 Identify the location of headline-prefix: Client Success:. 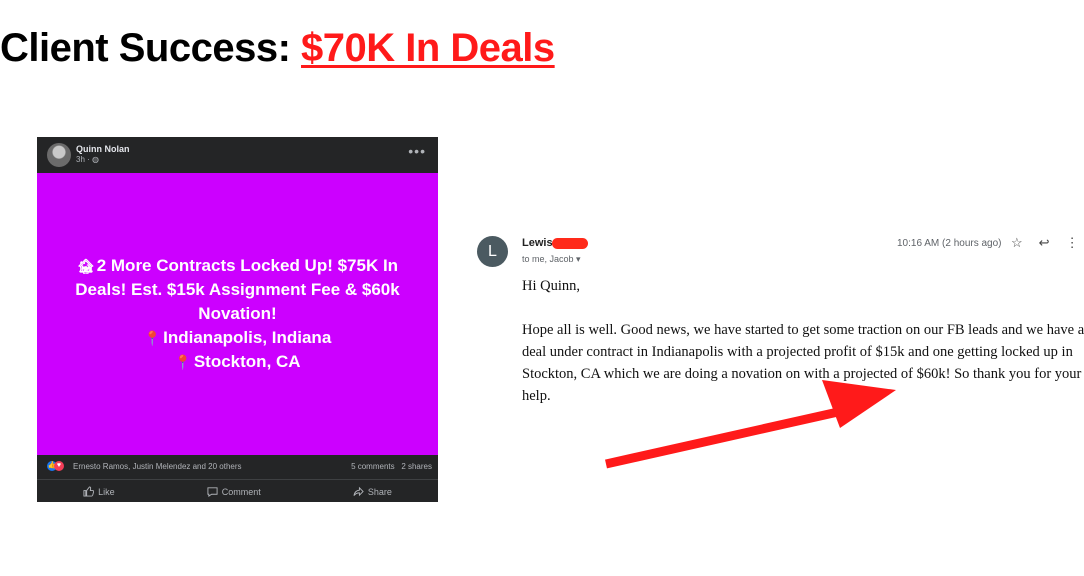
(151, 48).